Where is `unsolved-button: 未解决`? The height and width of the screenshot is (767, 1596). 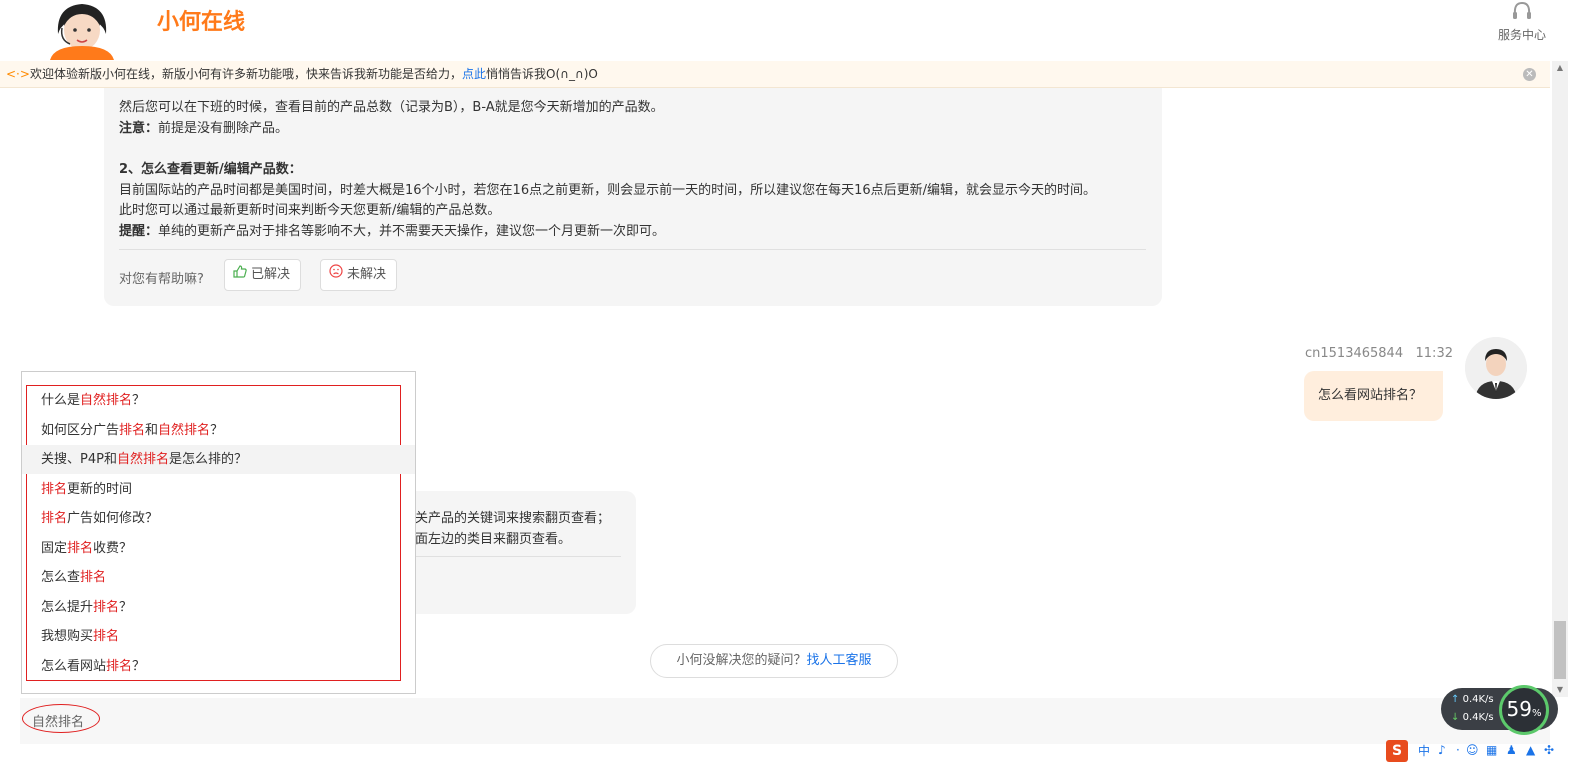 unsolved-button: 未解决 is located at coordinates (359, 275).